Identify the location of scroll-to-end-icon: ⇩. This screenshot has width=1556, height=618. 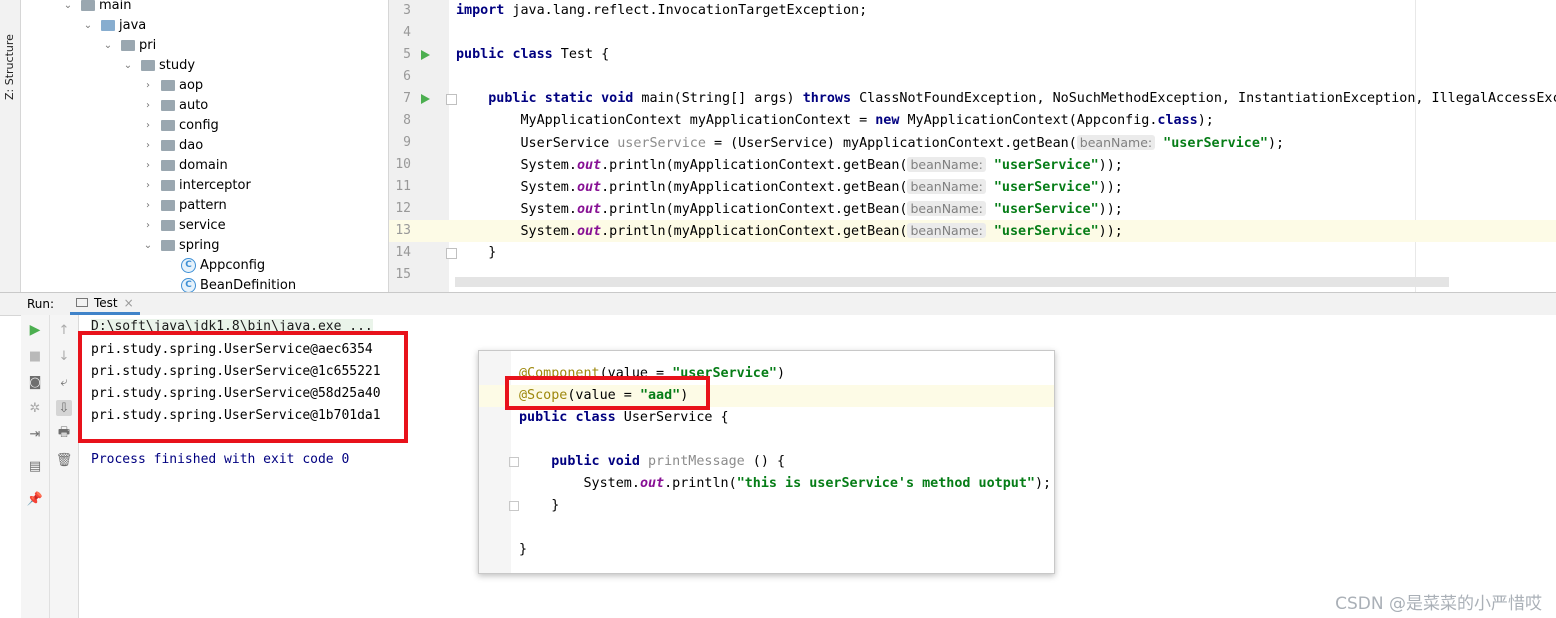
(64, 408).